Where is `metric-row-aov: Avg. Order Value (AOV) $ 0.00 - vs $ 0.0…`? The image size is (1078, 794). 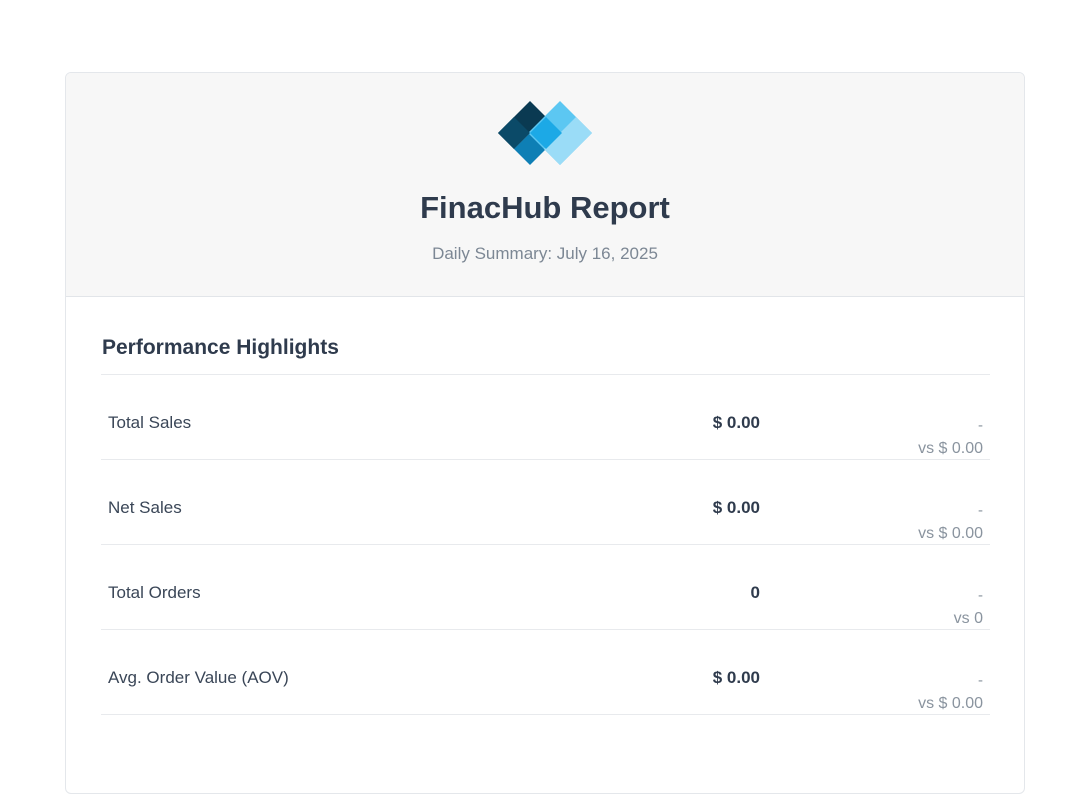 metric-row-aov: Avg. Order Value (AOV) $ 0.00 - vs $ 0.0… is located at coordinates (545, 672).